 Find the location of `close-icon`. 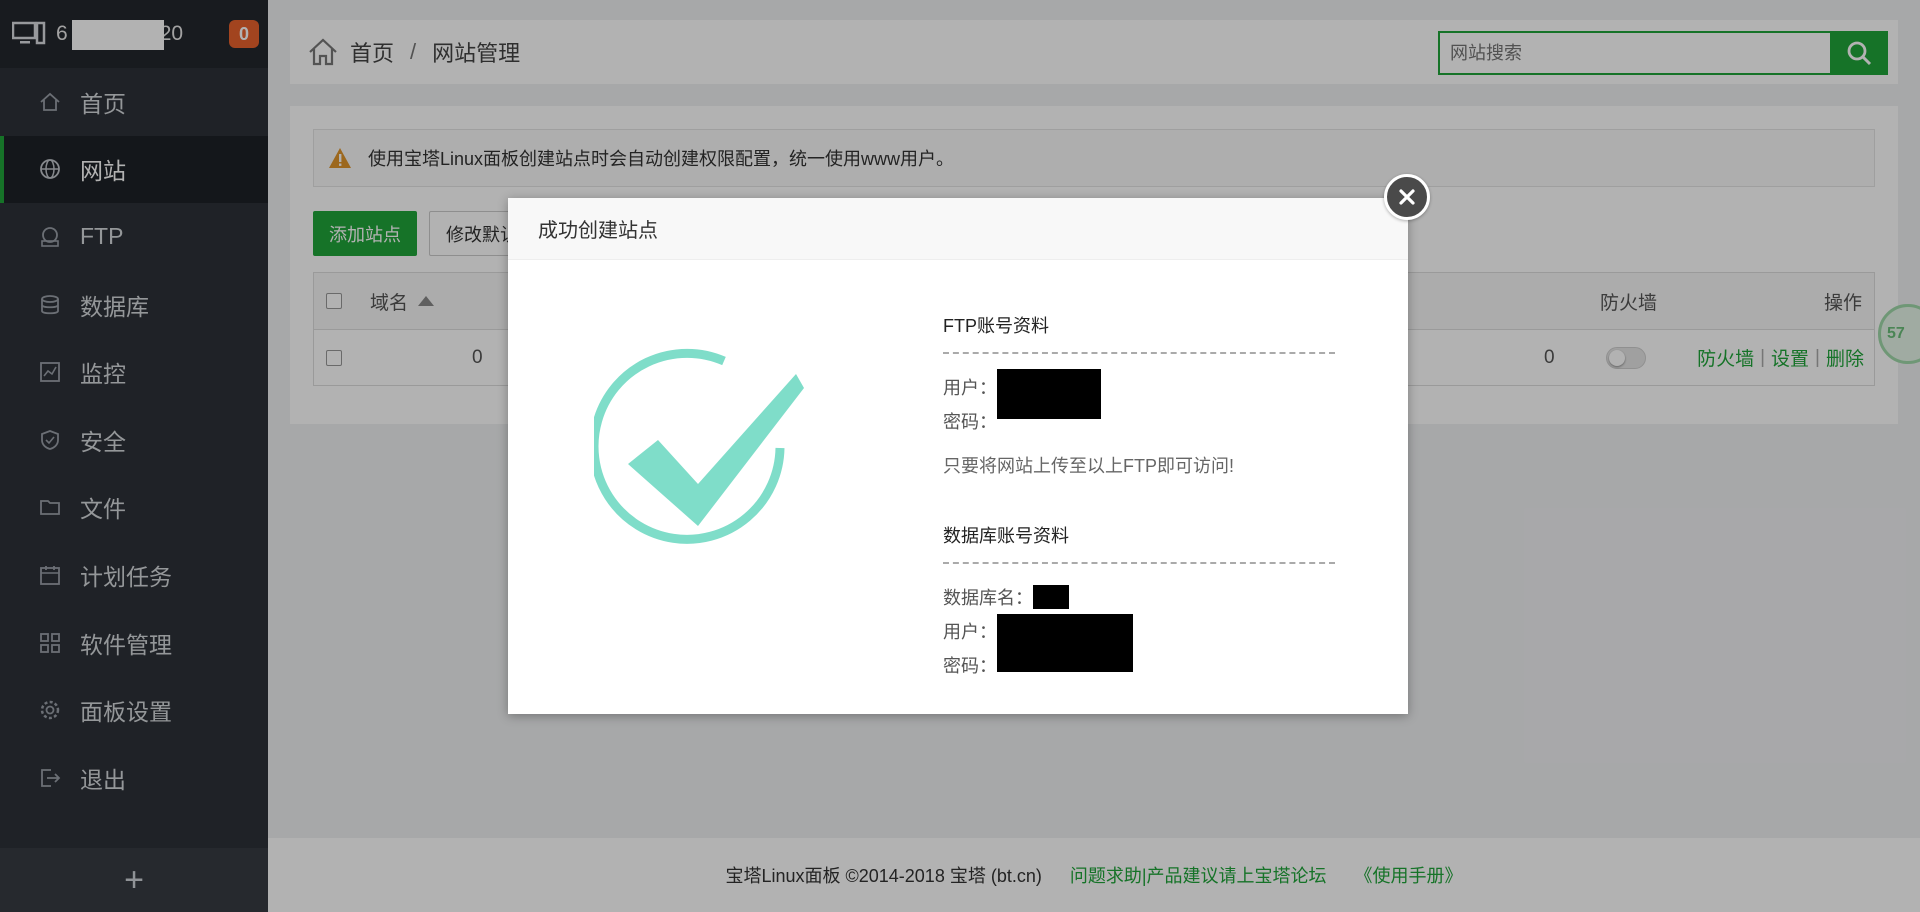

close-icon is located at coordinates (1407, 197).